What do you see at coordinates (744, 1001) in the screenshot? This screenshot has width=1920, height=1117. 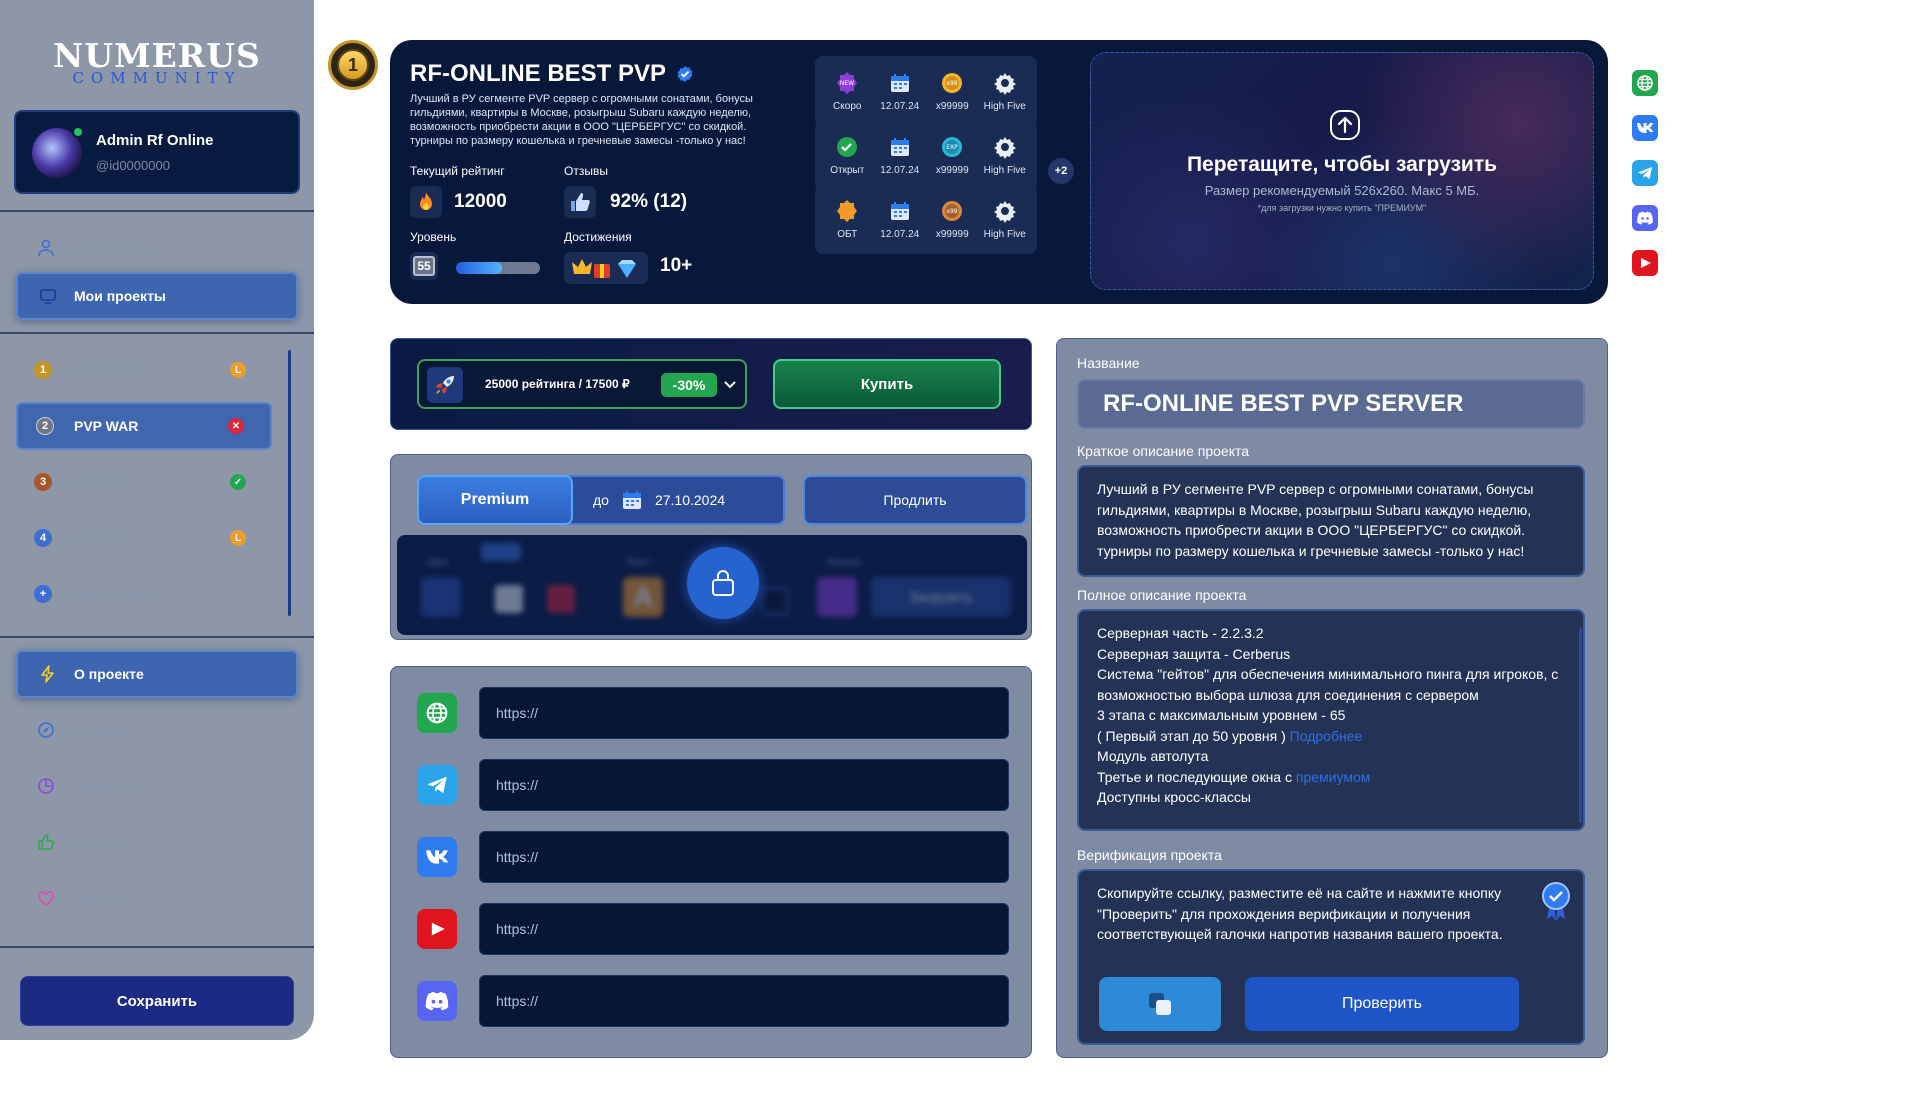 I see `discord-url-input: https://` at bounding box center [744, 1001].